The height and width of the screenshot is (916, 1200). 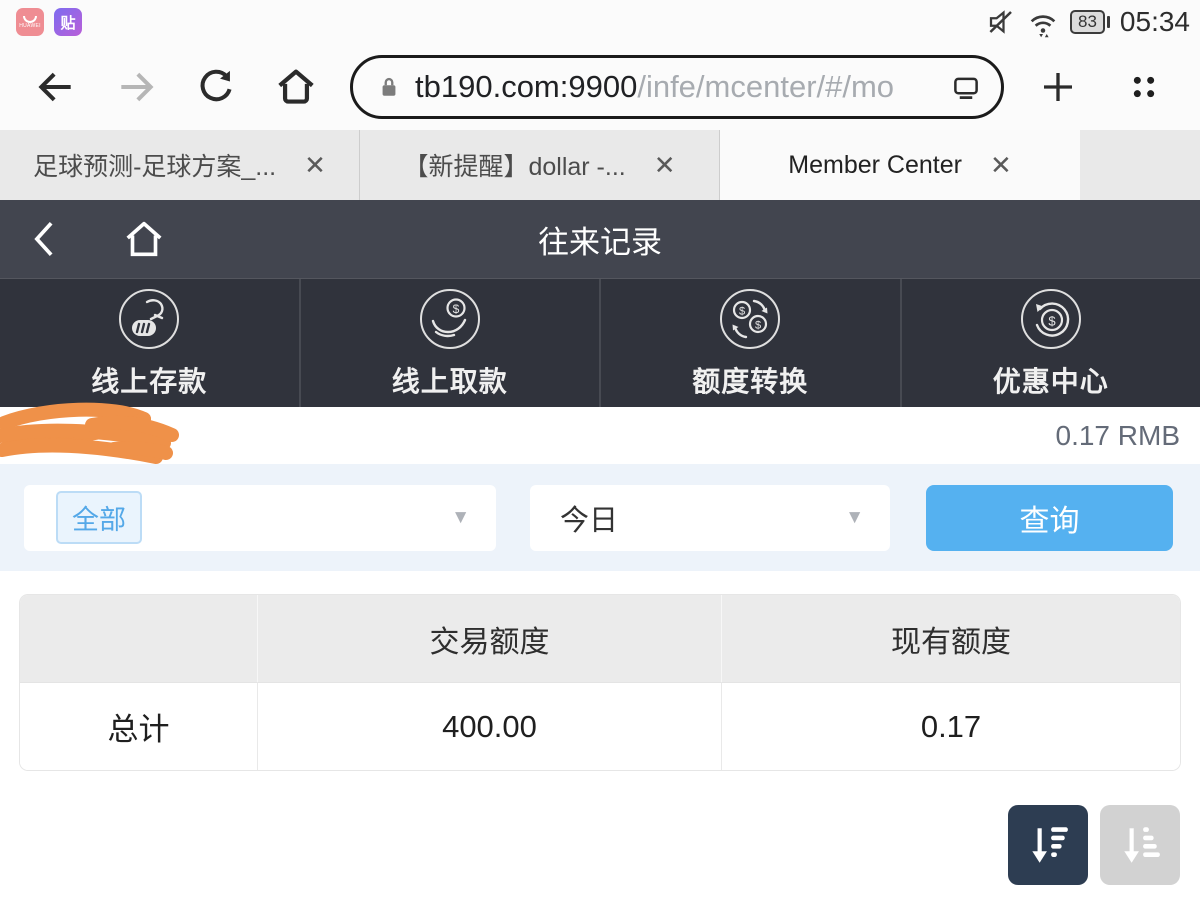 I want to click on nav-item-online-deposit: 线上存款, so click(x=149, y=343).